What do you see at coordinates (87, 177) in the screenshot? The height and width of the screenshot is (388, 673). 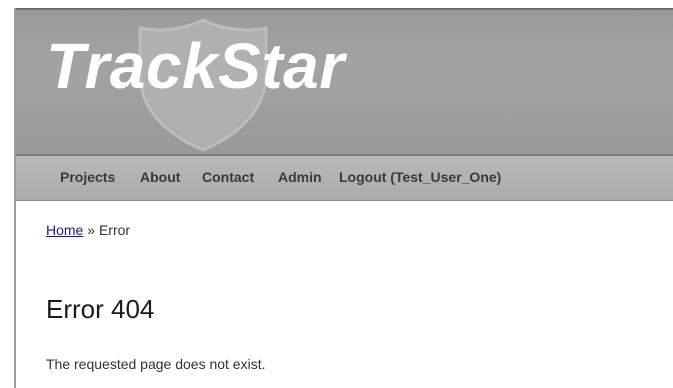 I see `nav-projects: Projects` at bounding box center [87, 177].